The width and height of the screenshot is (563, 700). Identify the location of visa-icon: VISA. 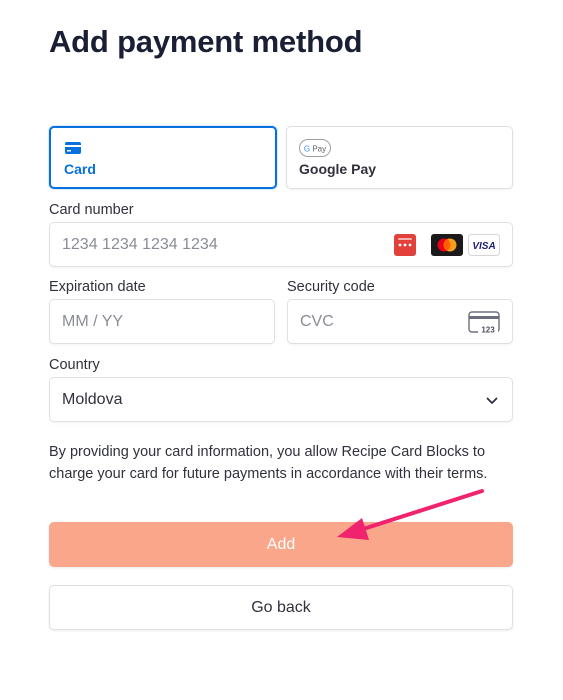
(484, 245).